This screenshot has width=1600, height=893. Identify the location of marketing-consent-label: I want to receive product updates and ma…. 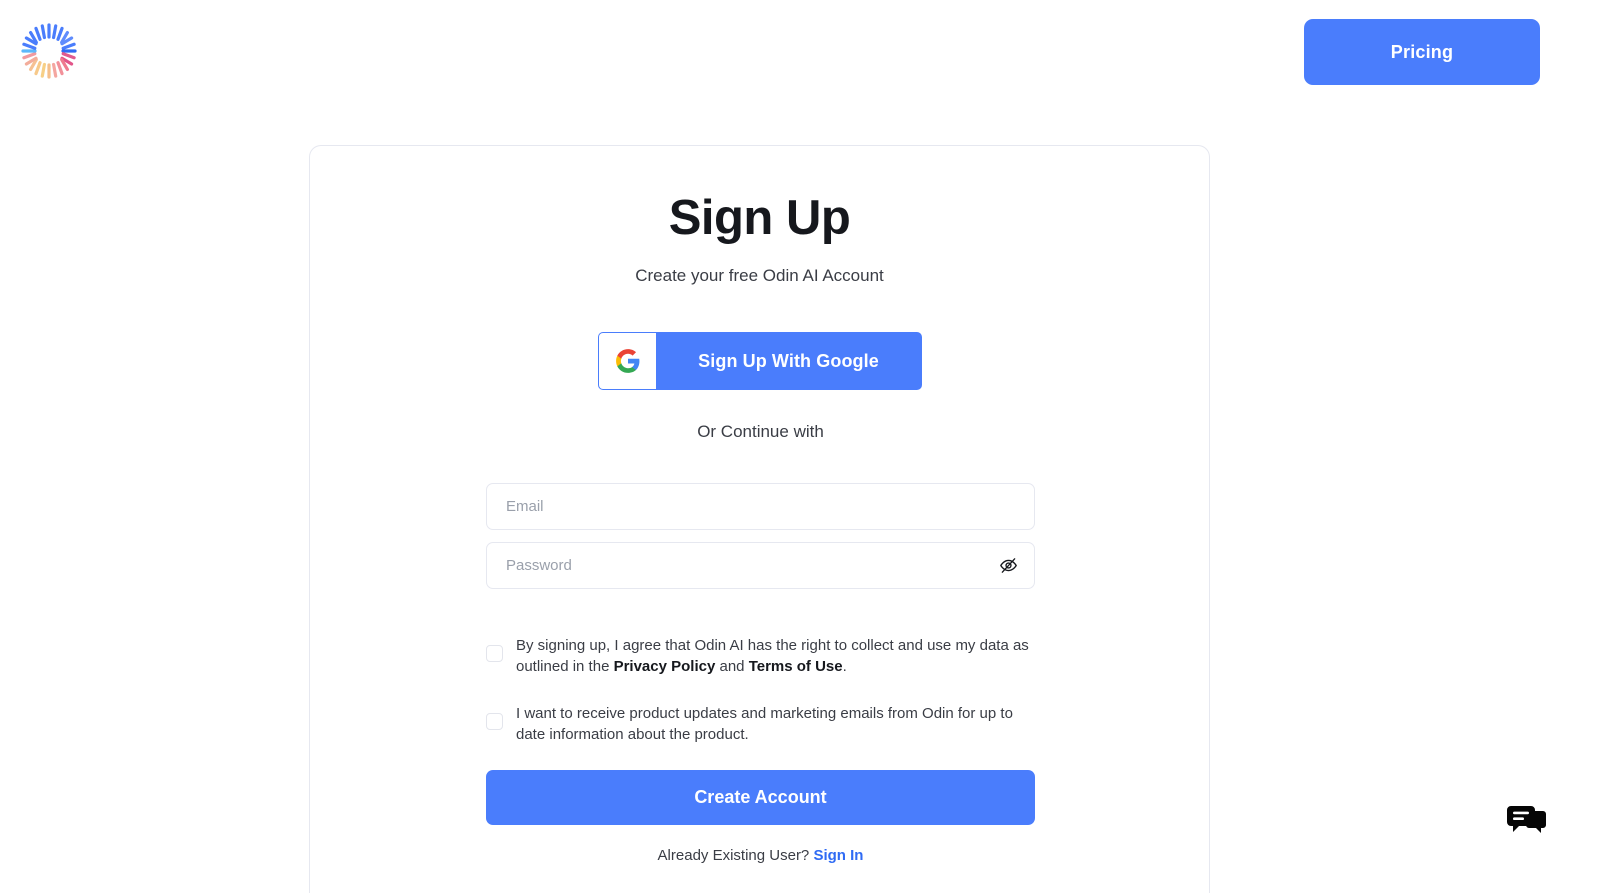
(764, 723).